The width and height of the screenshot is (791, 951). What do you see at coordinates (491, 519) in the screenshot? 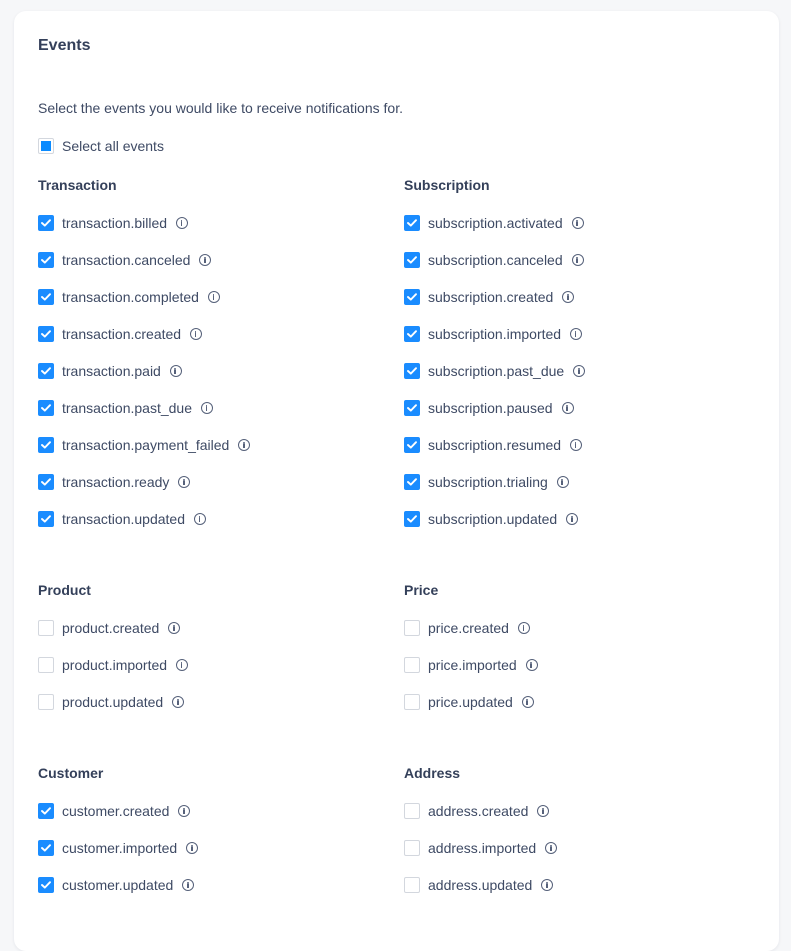
I see `event-checkbox-subscription-updated: subscription.updated` at bounding box center [491, 519].